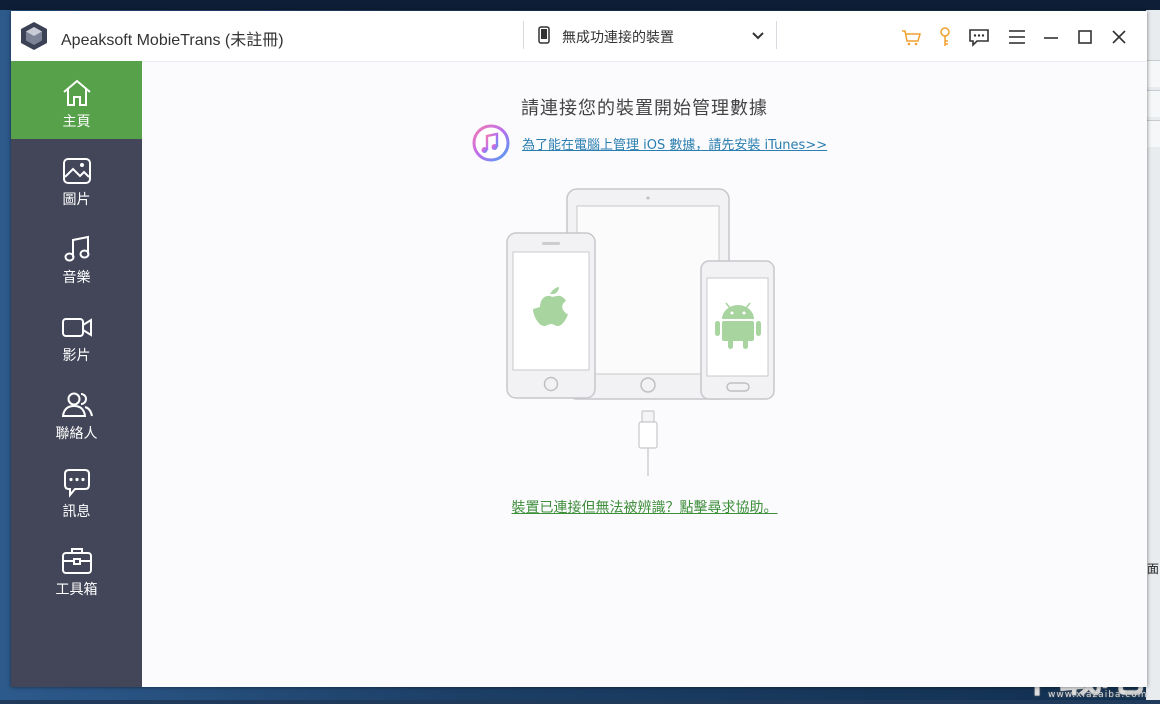 Image resolution: width=1160 pixels, height=704 pixels. I want to click on connect-device-headline: 請連接您的裝置開始管理數據, so click(644, 108).